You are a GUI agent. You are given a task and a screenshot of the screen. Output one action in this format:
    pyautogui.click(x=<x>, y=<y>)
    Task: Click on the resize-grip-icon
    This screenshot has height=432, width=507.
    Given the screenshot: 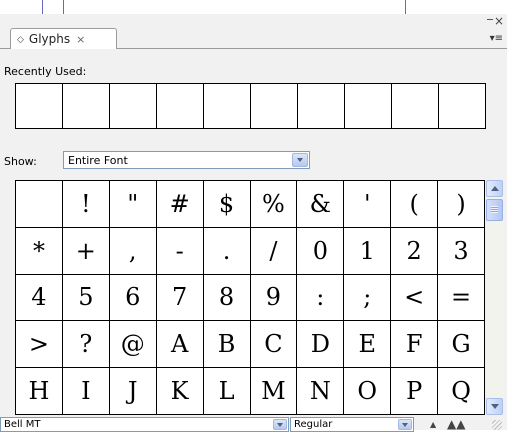 What is the action you would take?
    pyautogui.click(x=497, y=425)
    